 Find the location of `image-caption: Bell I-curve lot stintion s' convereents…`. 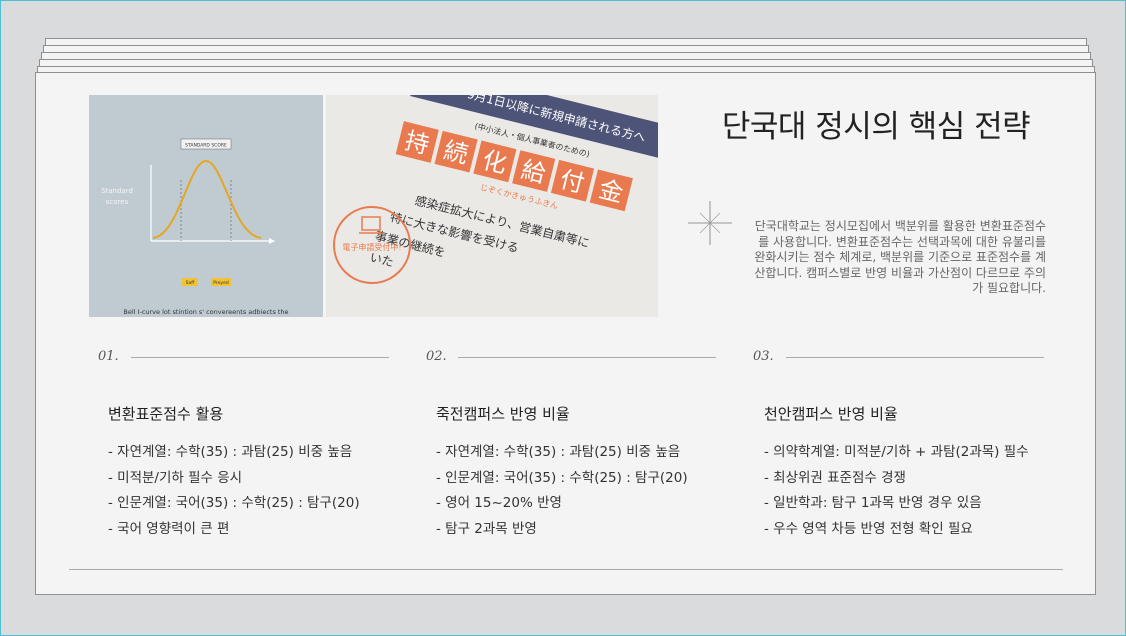

image-caption: Bell I-curve lot stintion s' convereents… is located at coordinates (205, 312).